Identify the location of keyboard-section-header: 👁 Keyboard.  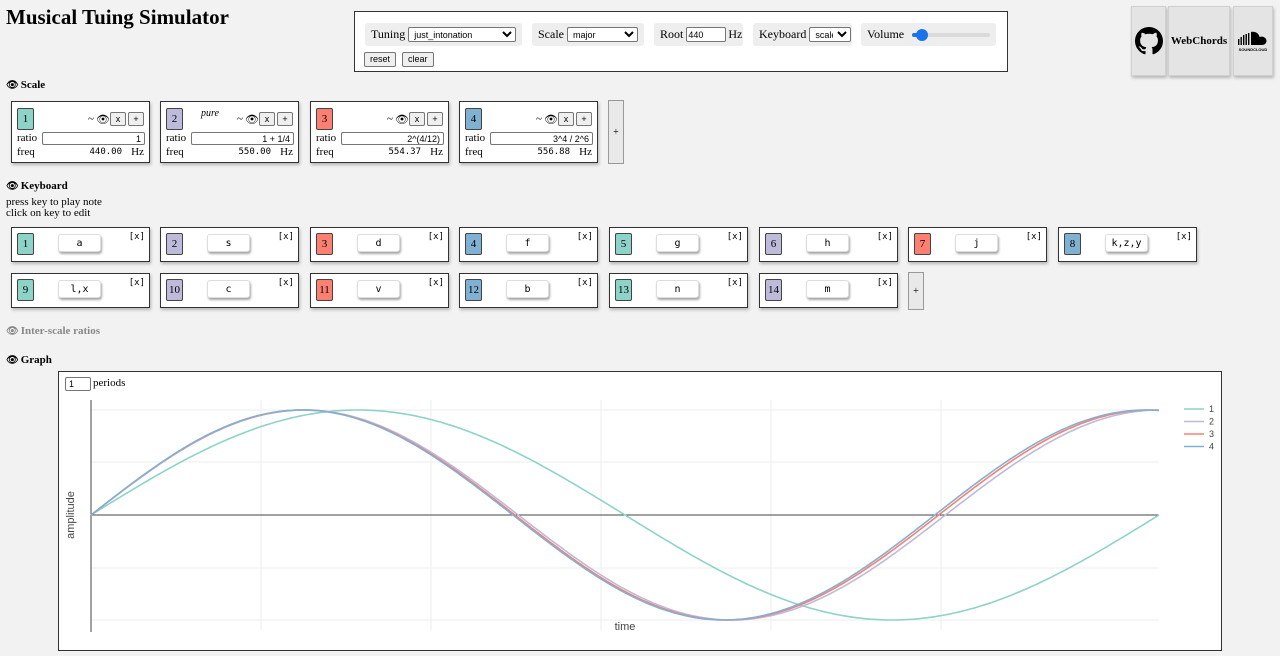
(37, 186).